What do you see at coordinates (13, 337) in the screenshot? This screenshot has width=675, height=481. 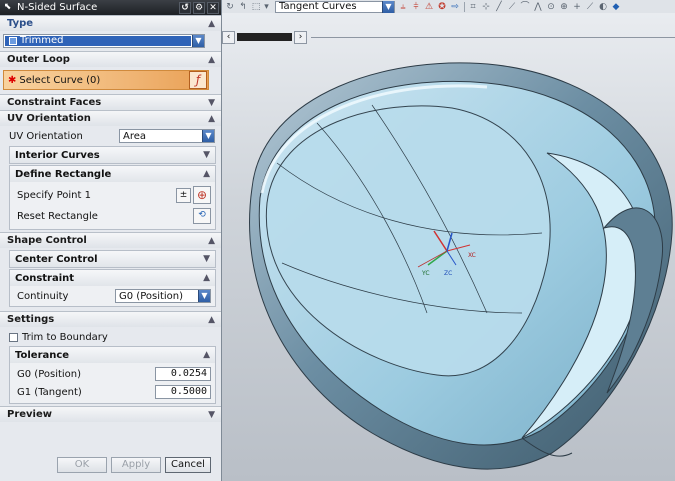 I see `trim-to-boundary-checkbox` at bounding box center [13, 337].